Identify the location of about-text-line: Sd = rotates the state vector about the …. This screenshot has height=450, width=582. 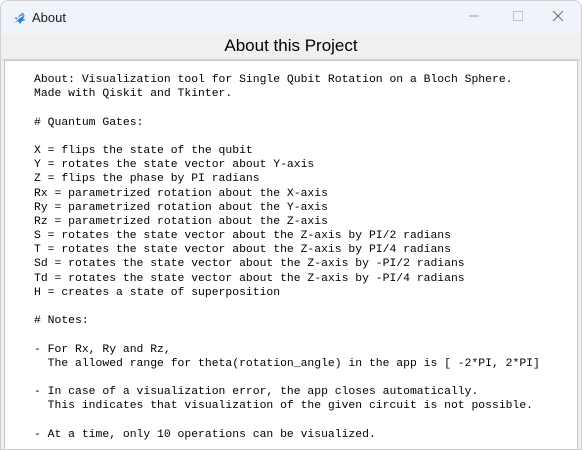
(249, 264).